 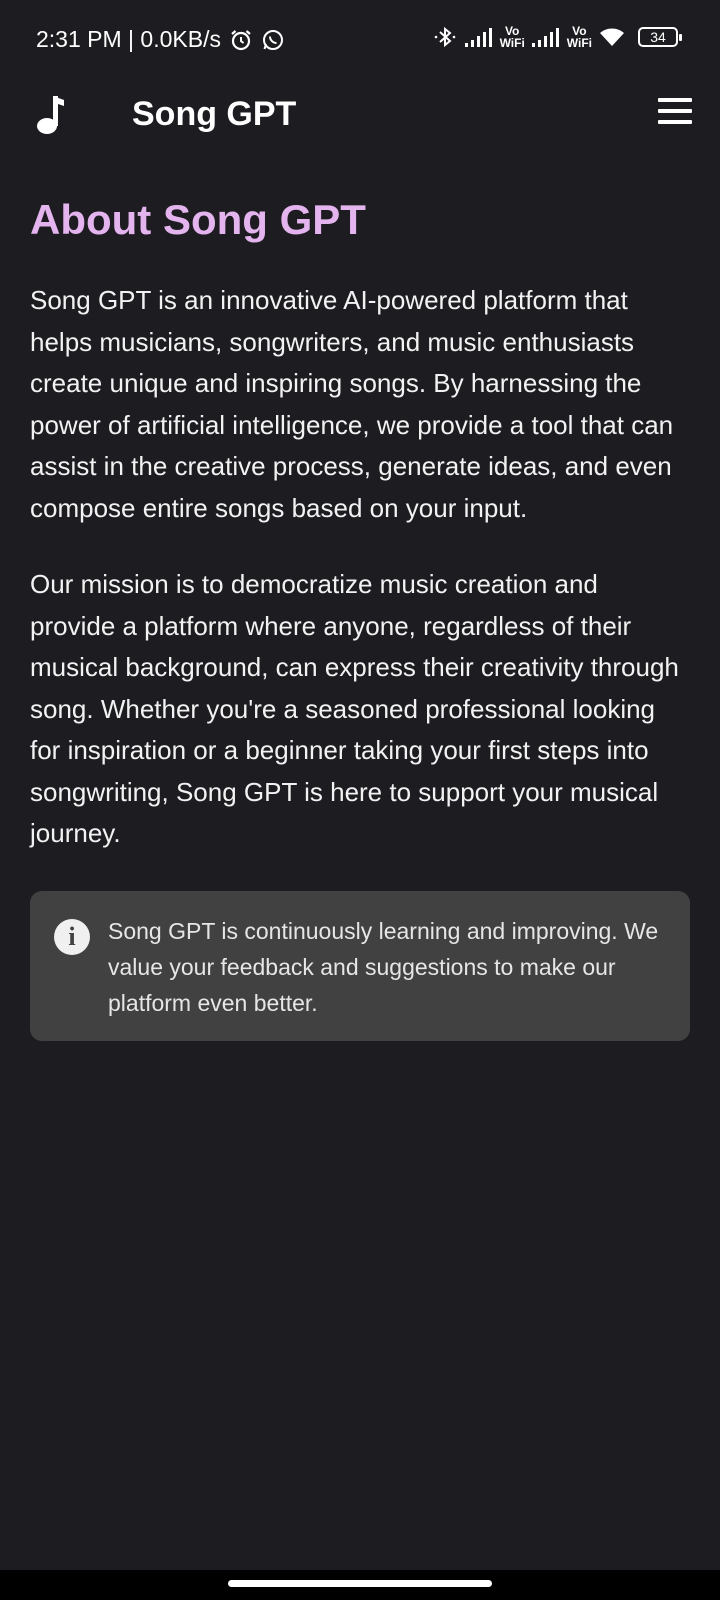 I want to click on vowifi-label-1: Vo WiFi, so click(x=512, y=37).